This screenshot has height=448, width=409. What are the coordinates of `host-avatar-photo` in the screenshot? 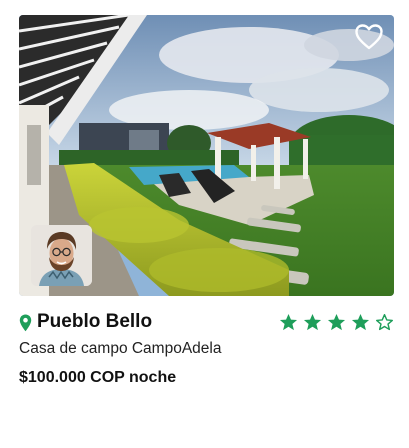 It's located at (61, 255).